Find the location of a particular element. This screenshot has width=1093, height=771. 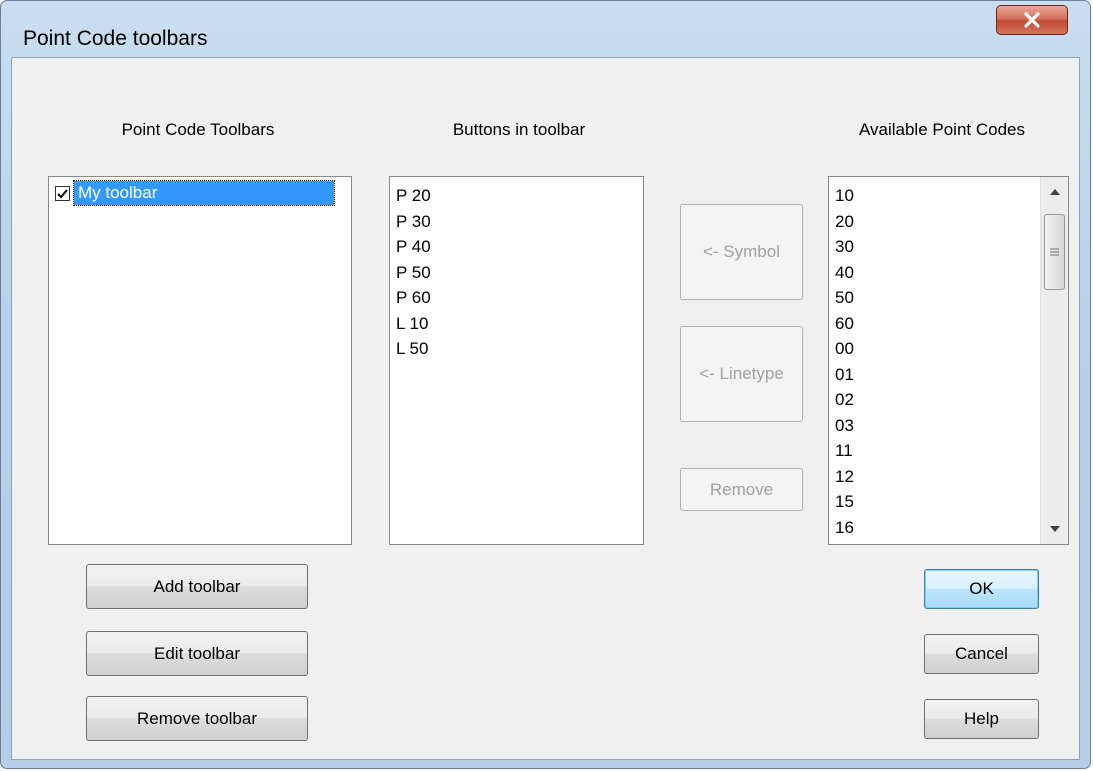

point-code-item: 15 is located at coordinates (948, 502).